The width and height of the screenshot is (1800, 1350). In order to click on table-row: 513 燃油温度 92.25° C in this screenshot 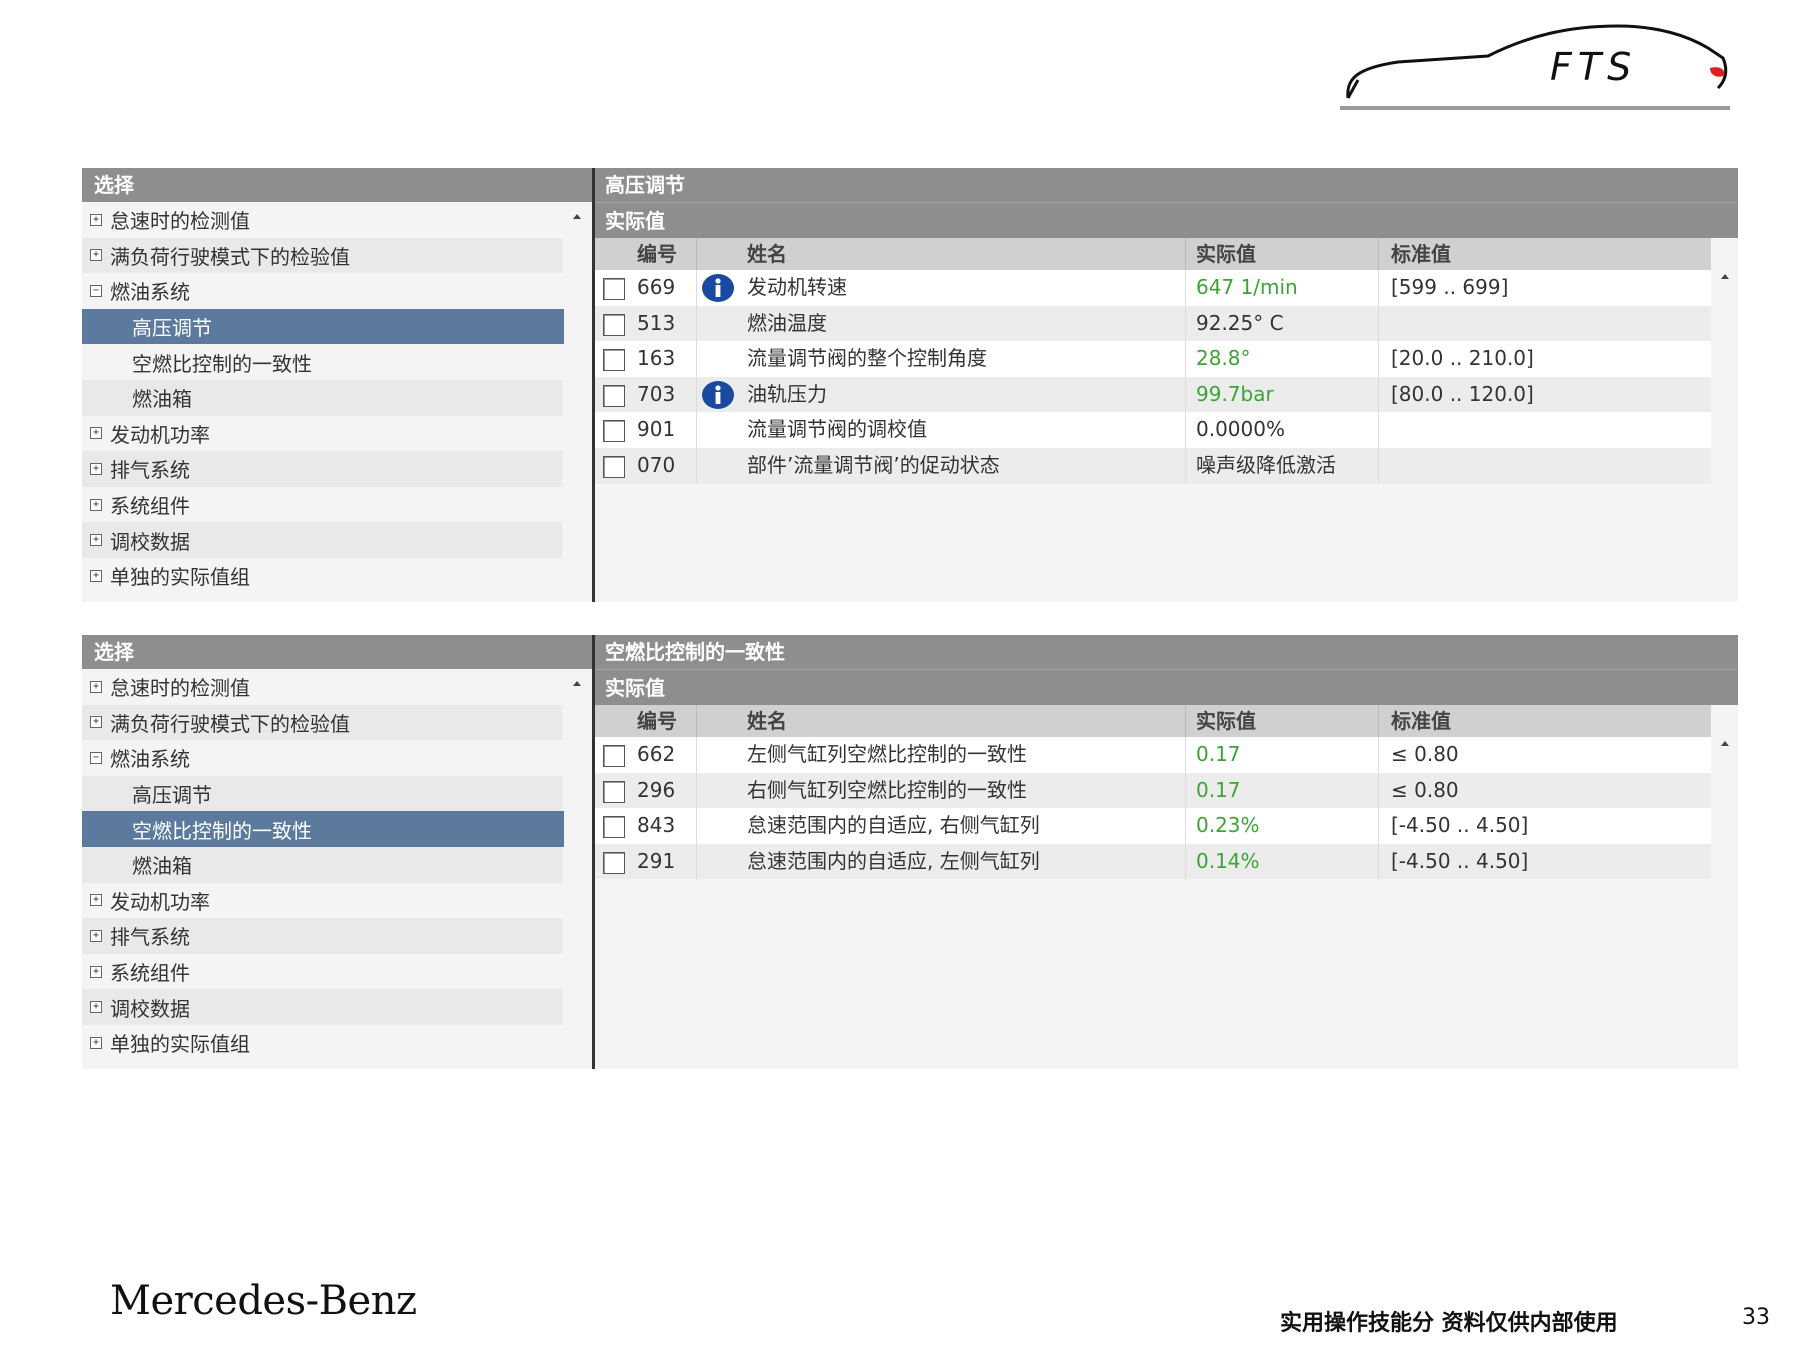, I will do `click(1153, 323)`.